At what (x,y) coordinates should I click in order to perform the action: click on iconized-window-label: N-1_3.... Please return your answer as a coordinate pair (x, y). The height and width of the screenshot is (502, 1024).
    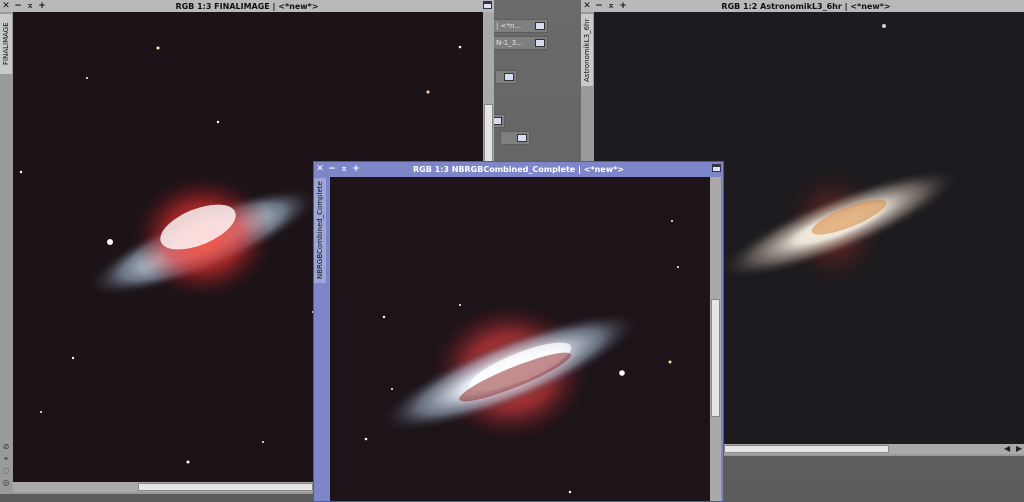
    Looking at the image, I should click on (509, 43).